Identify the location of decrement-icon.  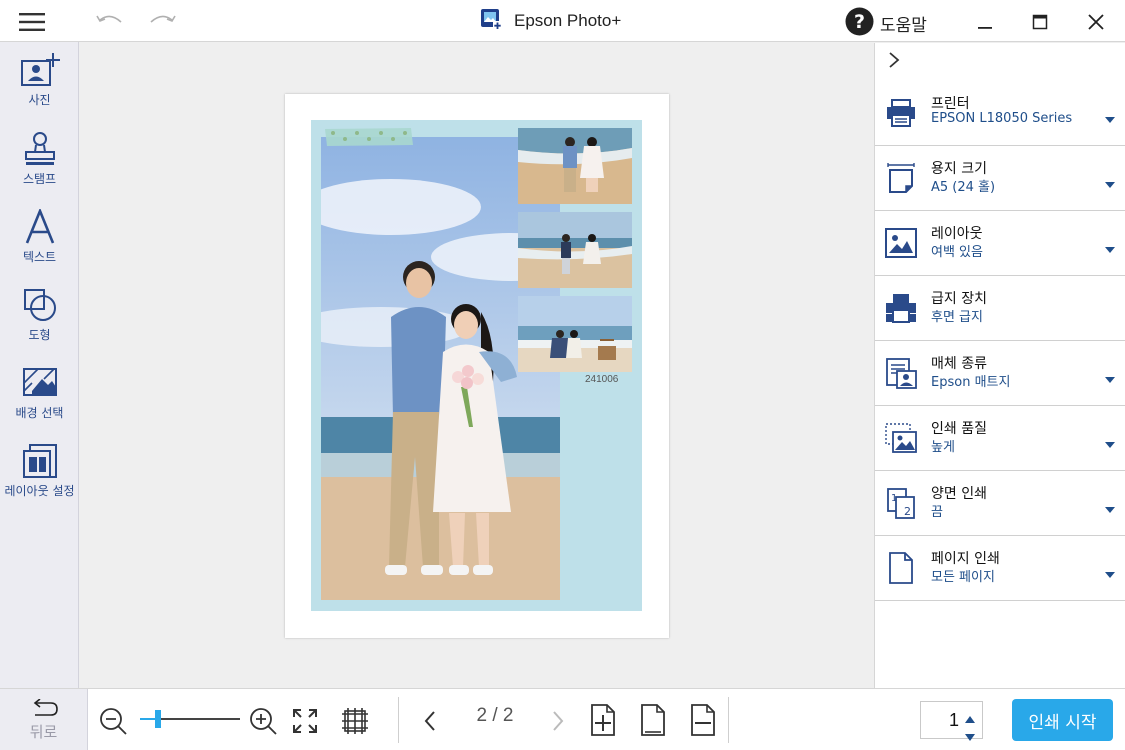
(970, 735).